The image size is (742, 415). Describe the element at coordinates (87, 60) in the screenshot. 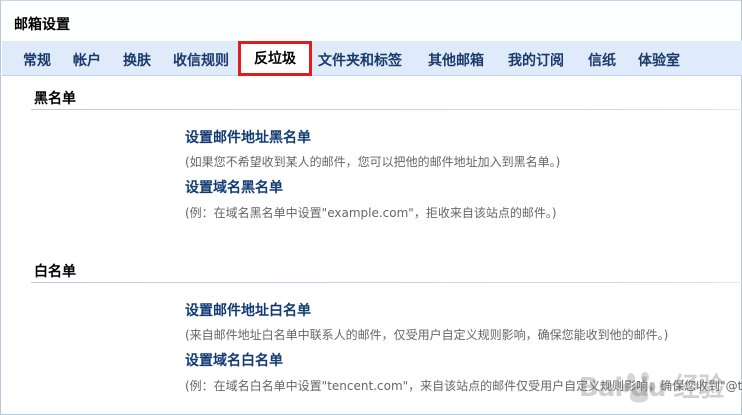

I see `tab-account: 帐户` at that location.